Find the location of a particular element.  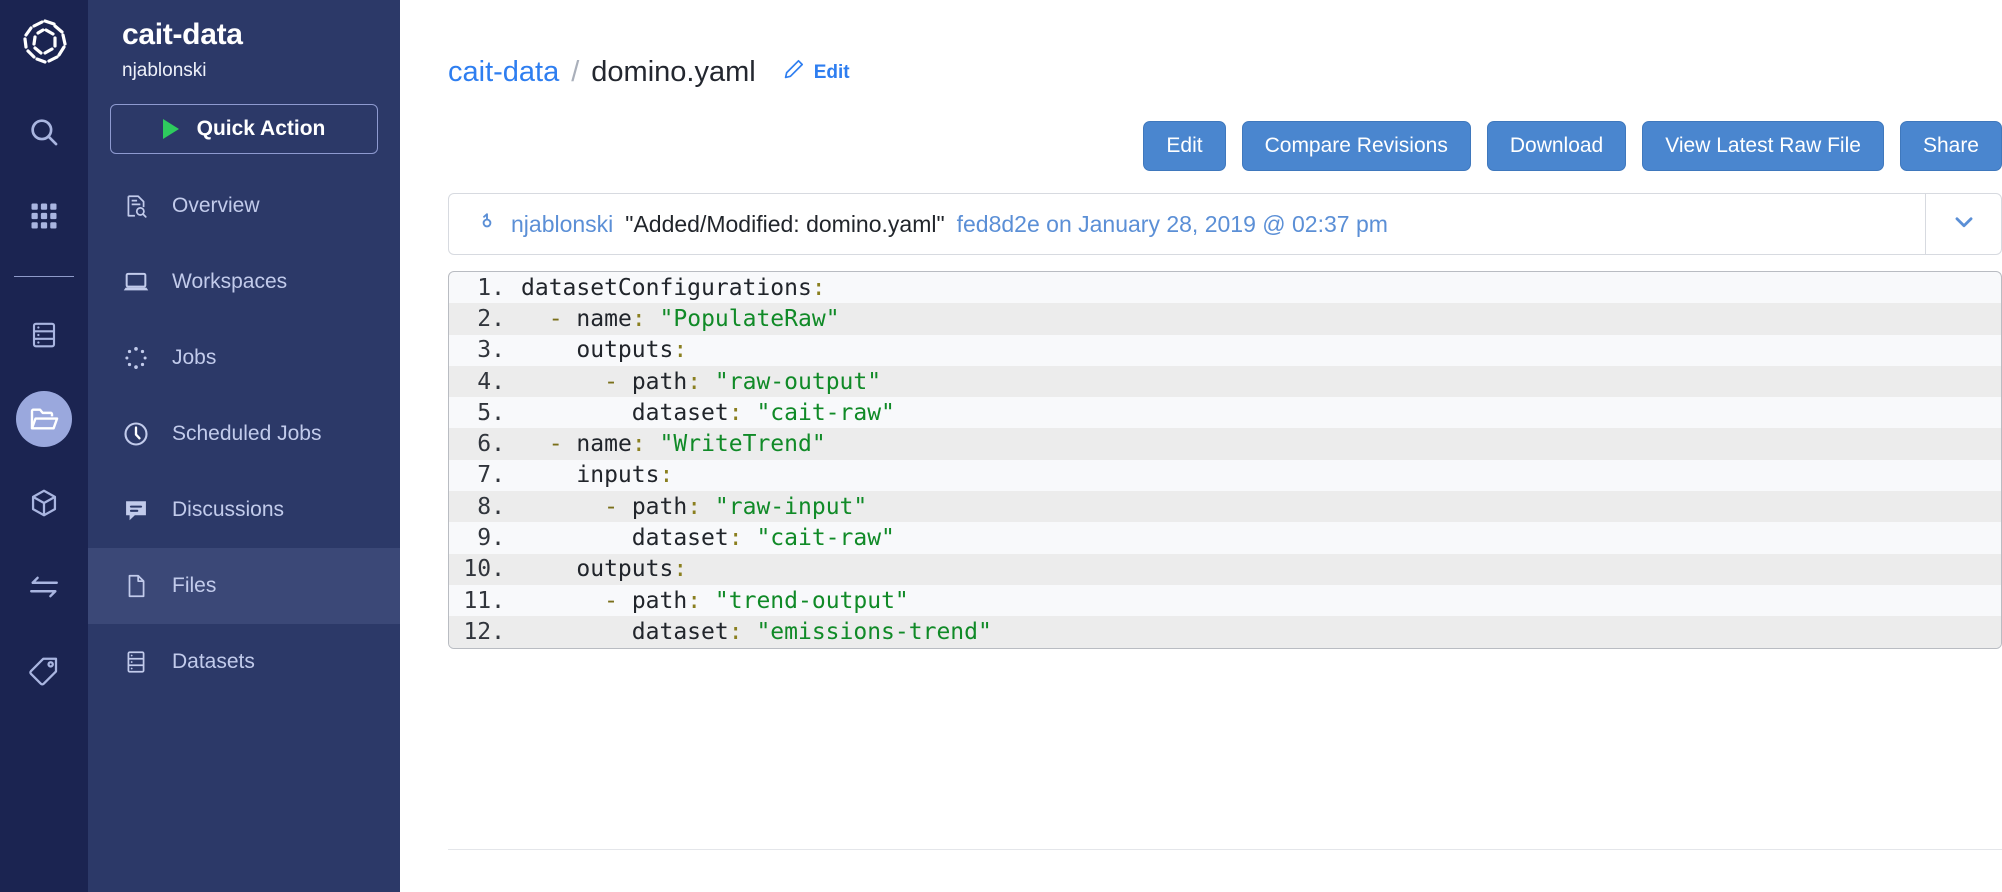

play-icon is located at coordinates (170, 129).